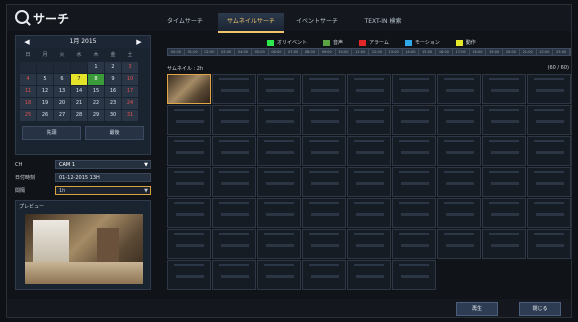  I want to click on close-button: 閉じる, so click(540, 309).